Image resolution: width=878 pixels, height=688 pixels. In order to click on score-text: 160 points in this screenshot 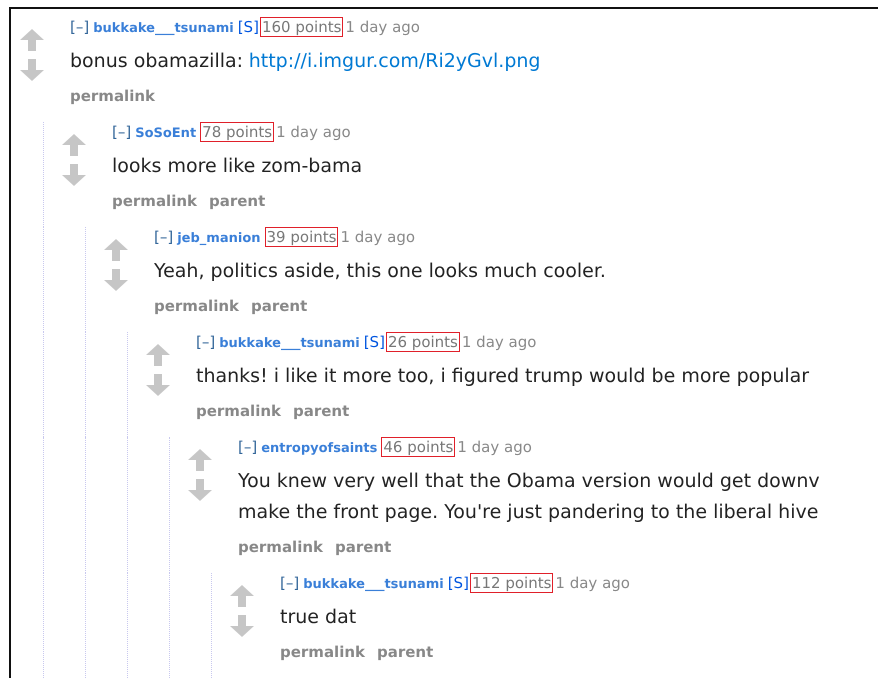, I will do `click(302, 27)`.